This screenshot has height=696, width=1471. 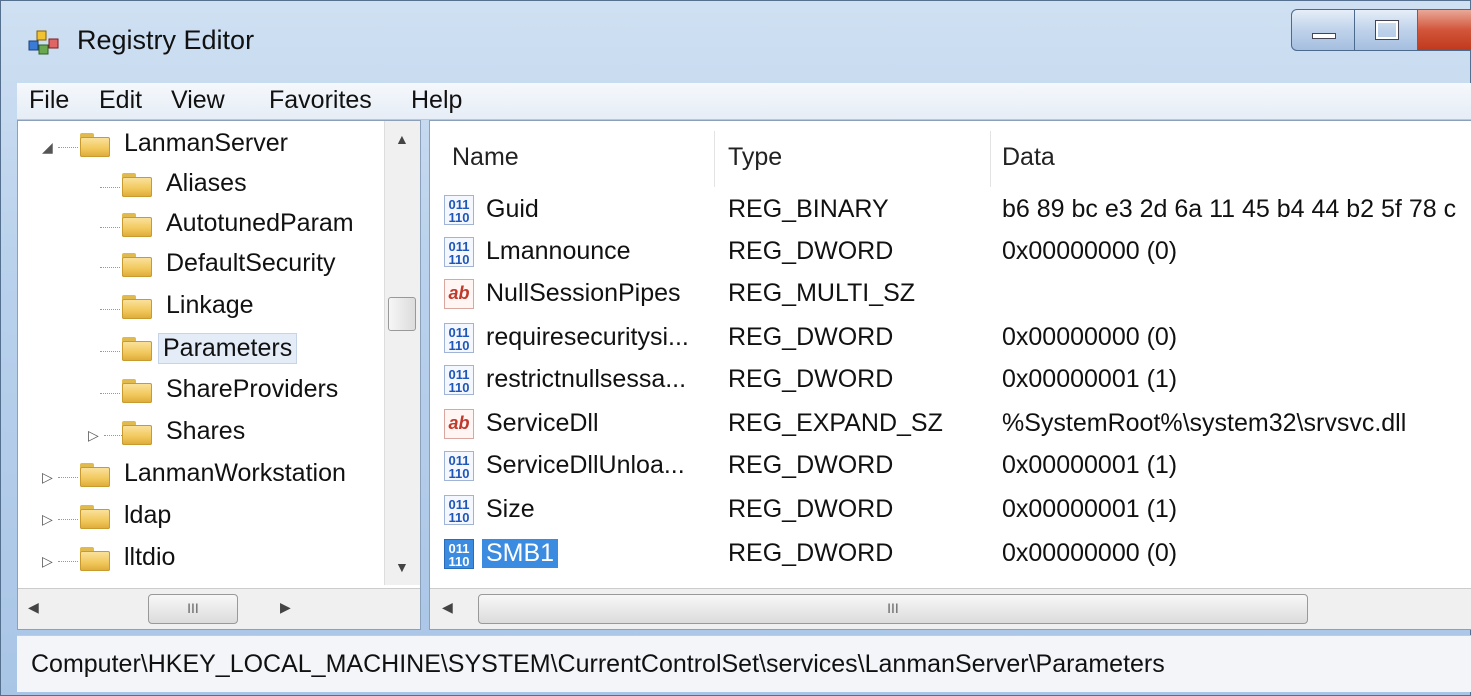 What do you see at coordinates (822, 293) in the screenshot?
I see `value-type: REG_MULTI_SZ` at bounding box center [822, 293].